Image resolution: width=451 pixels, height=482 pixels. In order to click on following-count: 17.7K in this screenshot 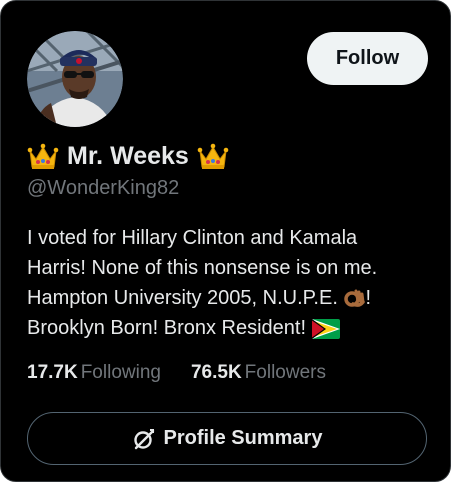, I will do `click(52, 372)`.